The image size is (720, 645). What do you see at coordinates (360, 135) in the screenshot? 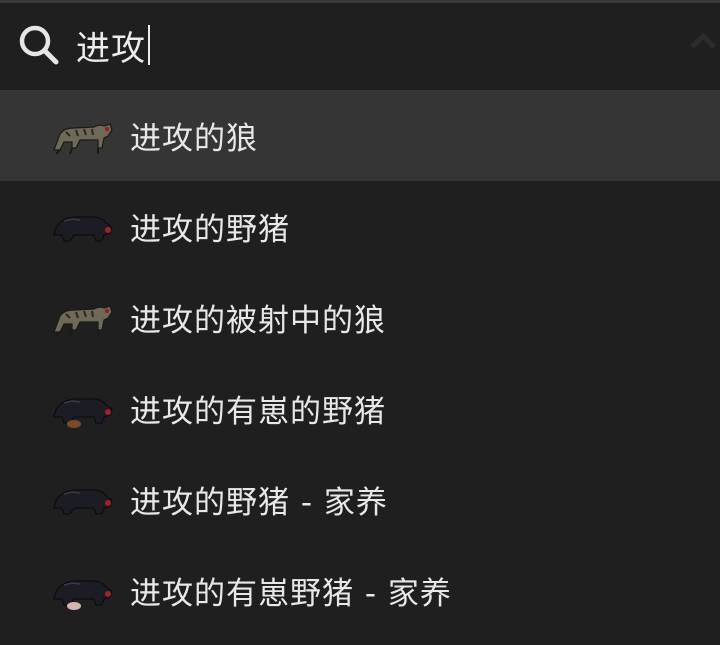
I see `result-item: 进攻的狼` at bounding box center [360, 135].